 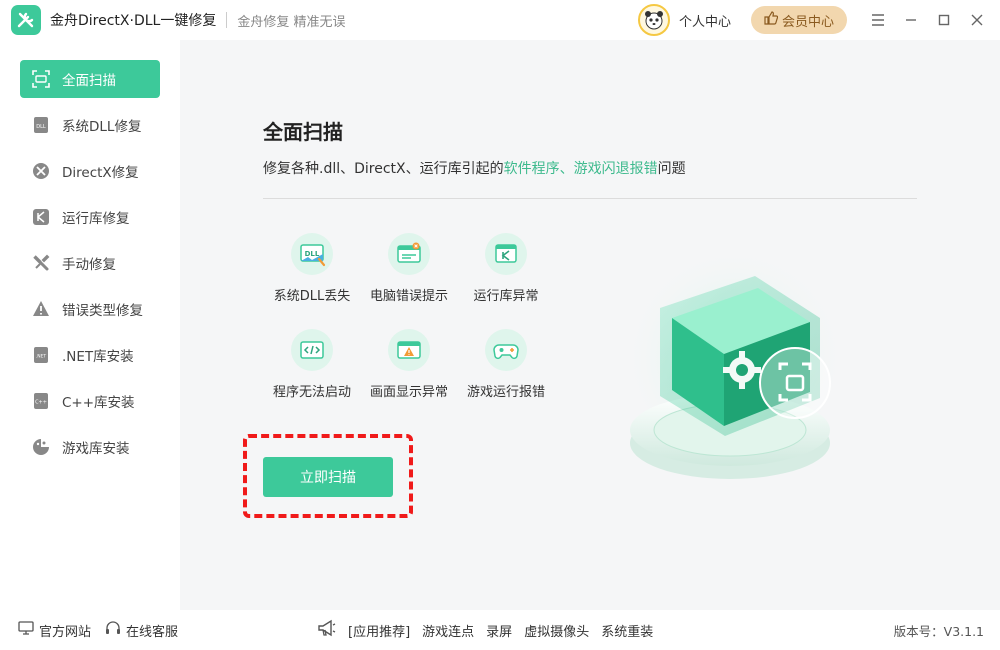 What do you see at coordinates (506, 254) in the screenshot?
I see `runtime-error-icon` at bounding box center [506, 254].